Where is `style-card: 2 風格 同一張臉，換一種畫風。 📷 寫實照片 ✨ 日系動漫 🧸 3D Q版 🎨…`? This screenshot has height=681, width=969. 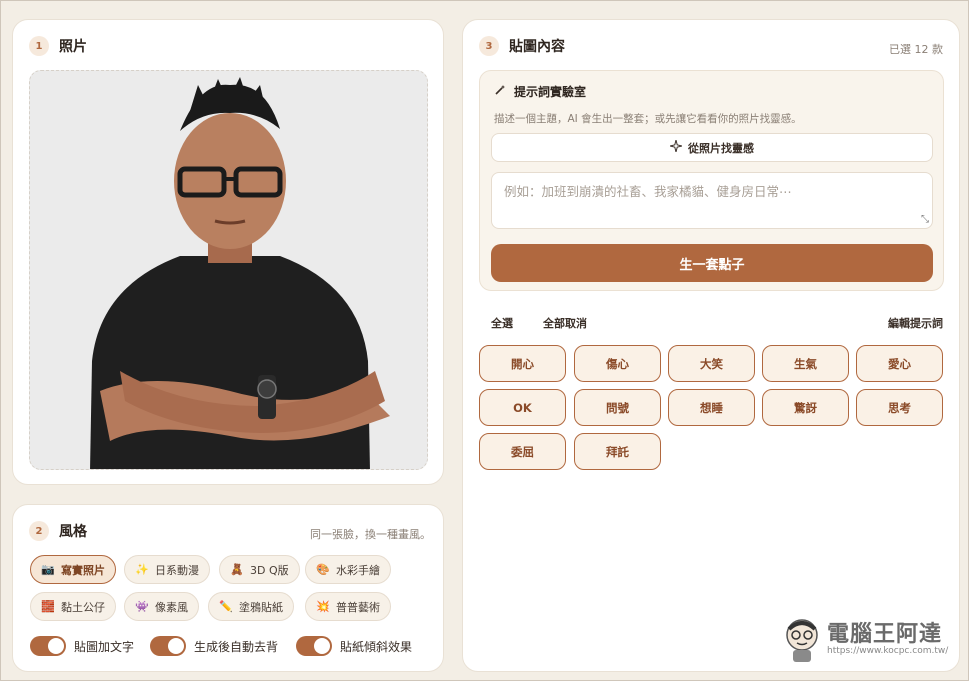
style-card: 2 風格 同一張臉，換一種畫風。 📷 寫實照片 ✨ 日系動漫 🧸 3D Q版 🎨… is located at coordinates (228, 588).